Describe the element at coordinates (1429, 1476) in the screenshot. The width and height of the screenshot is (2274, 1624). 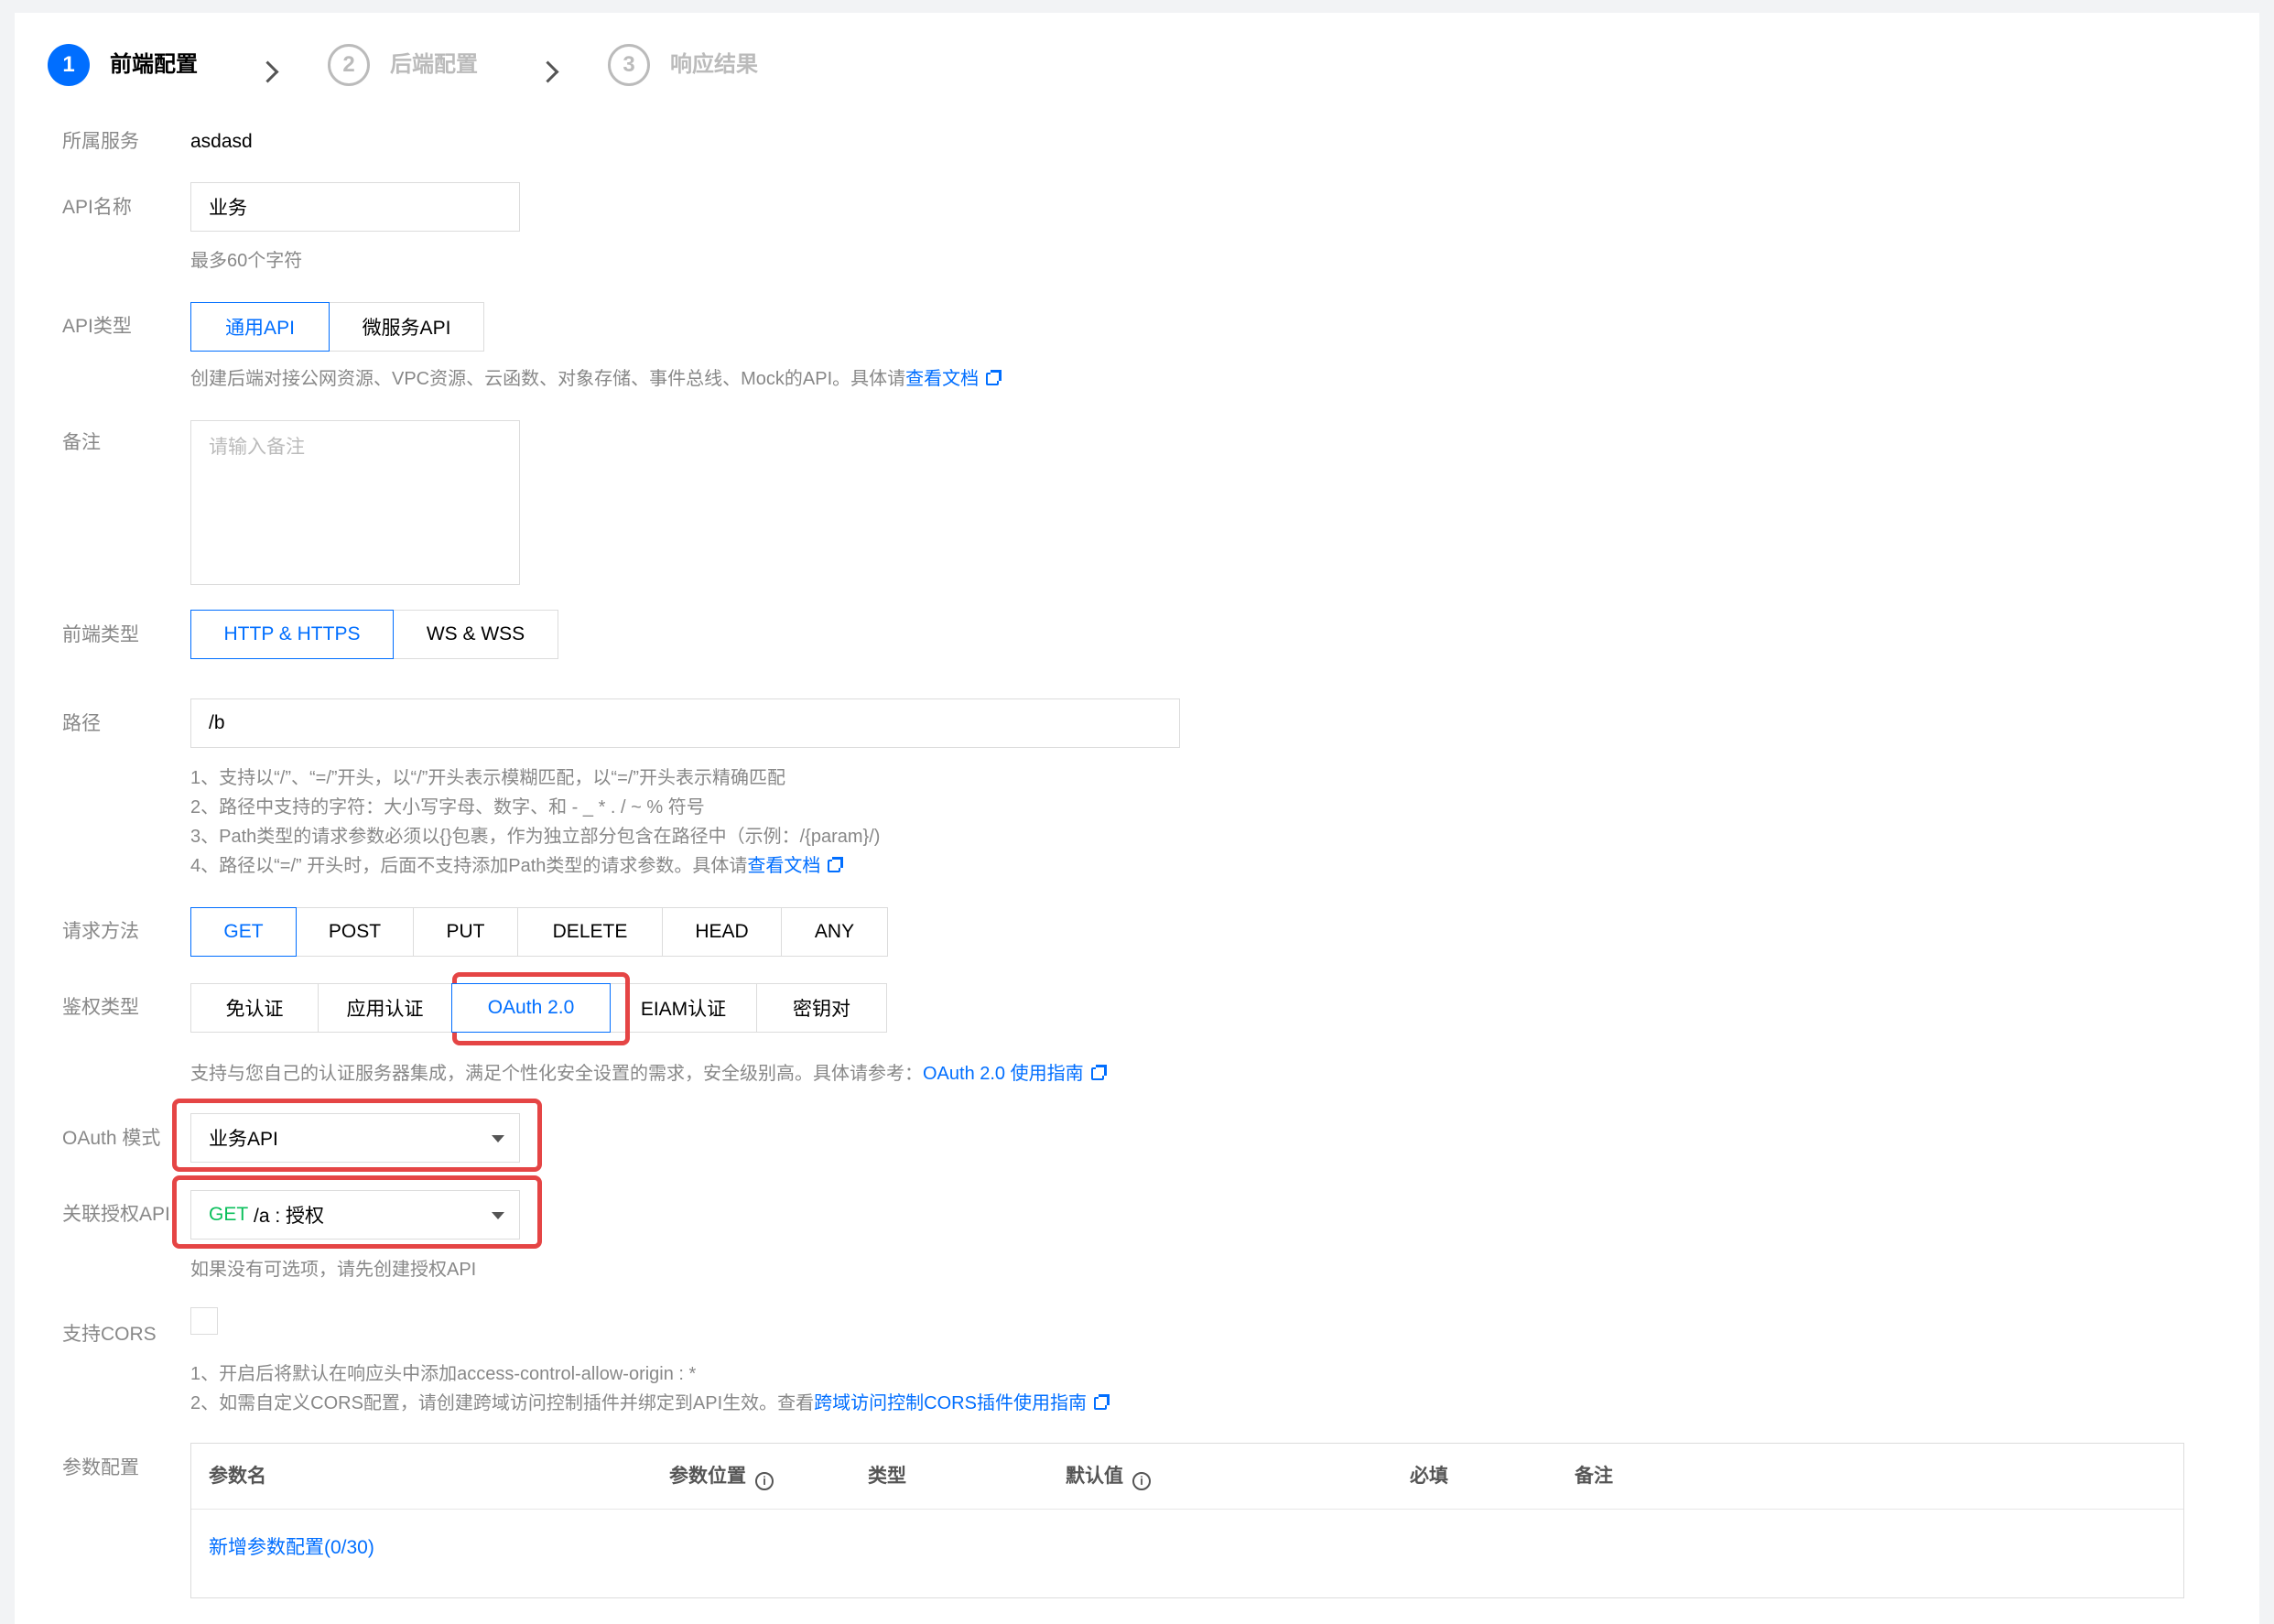
I see `th-required: 必填` at that location.